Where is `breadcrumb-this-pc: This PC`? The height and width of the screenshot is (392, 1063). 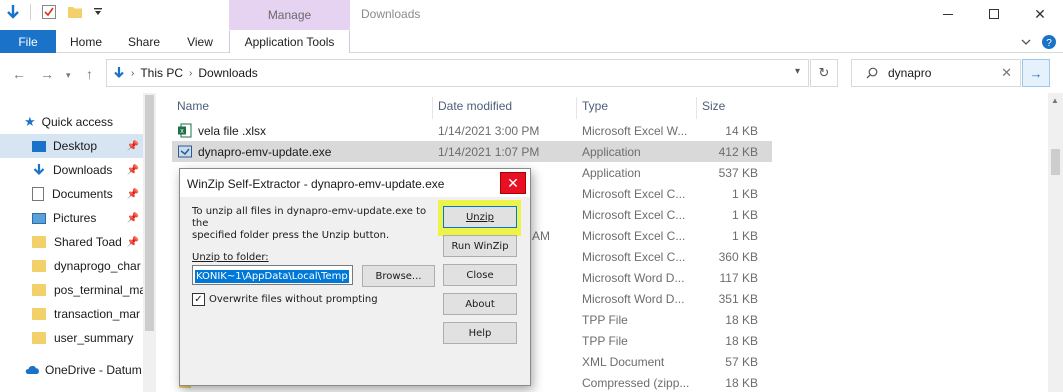 breadcrumb-this-pc: This PC is located at coordinates (161, 73).